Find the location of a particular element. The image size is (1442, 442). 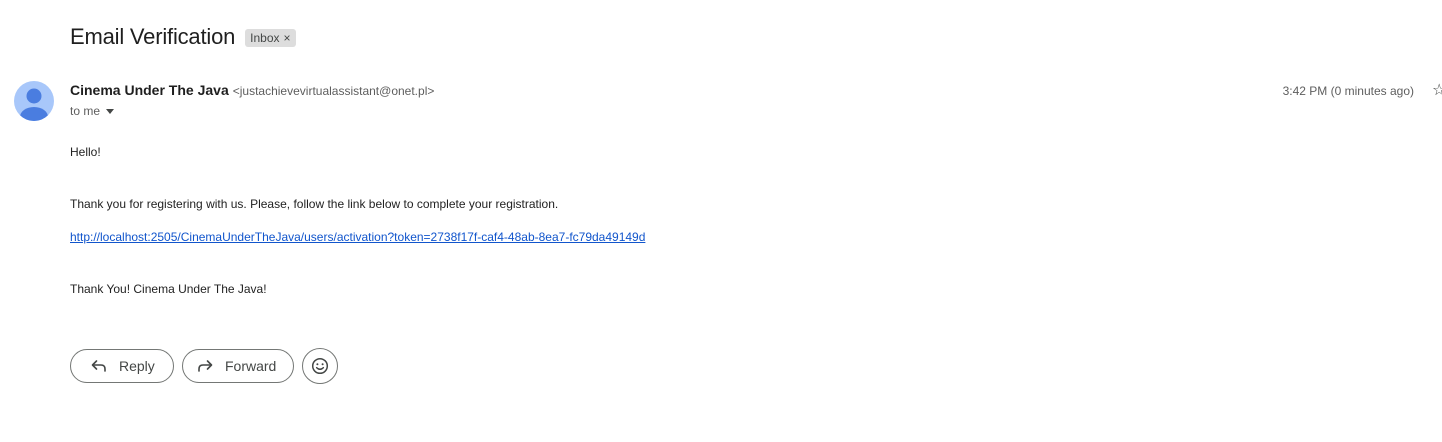

forward-button-label: Forward is located at coordinates (251, 366).